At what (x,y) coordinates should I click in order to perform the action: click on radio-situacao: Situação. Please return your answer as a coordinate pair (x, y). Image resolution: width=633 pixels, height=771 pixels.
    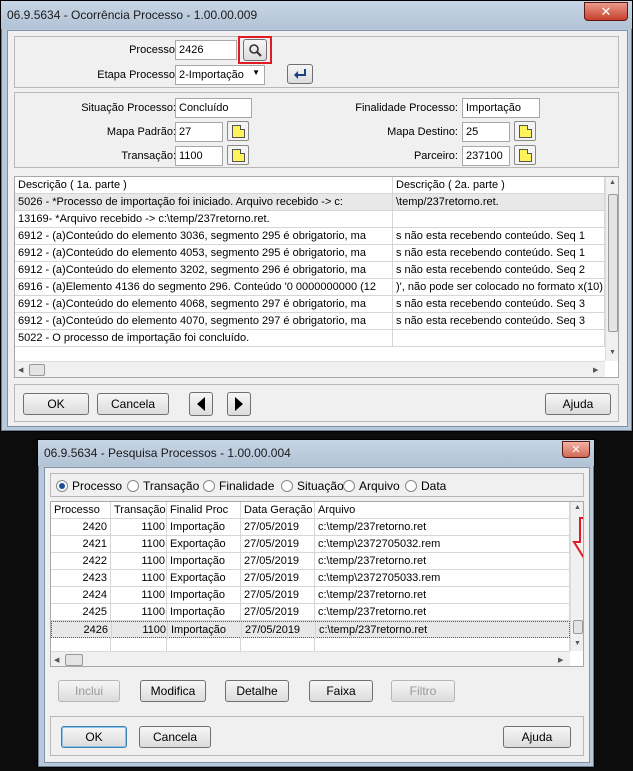
    Looking at the image, I should click on (312, 486).